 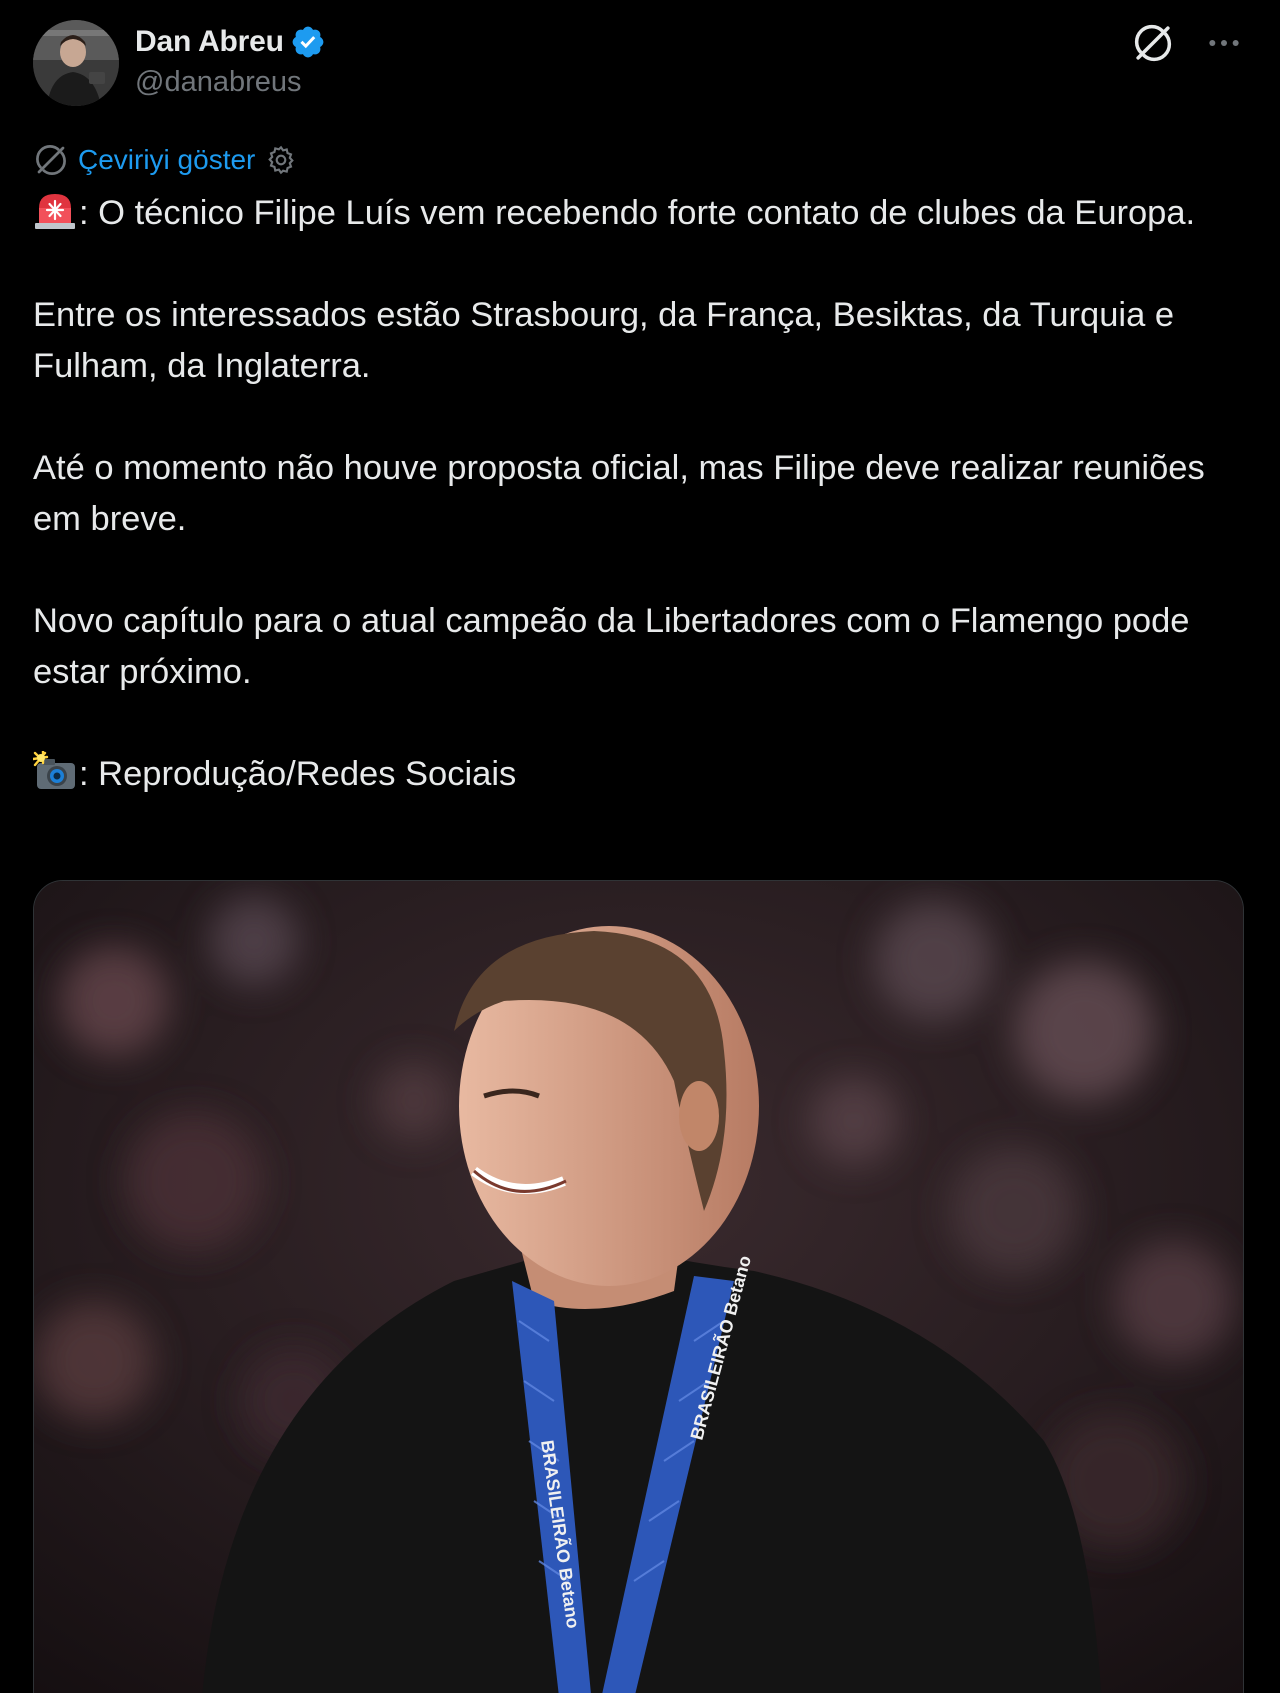 What do you see at coordinates (639, 774) in the screenshot?
I see `tweet-paragraph: : Reprodução/Redes Sociais` at bounding box center [639, 774].